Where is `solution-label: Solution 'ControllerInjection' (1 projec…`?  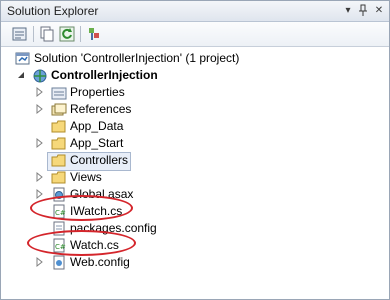
solution-label: Solution 'ControllerInjection' (1 projec… is located at coordinates (137, 58).